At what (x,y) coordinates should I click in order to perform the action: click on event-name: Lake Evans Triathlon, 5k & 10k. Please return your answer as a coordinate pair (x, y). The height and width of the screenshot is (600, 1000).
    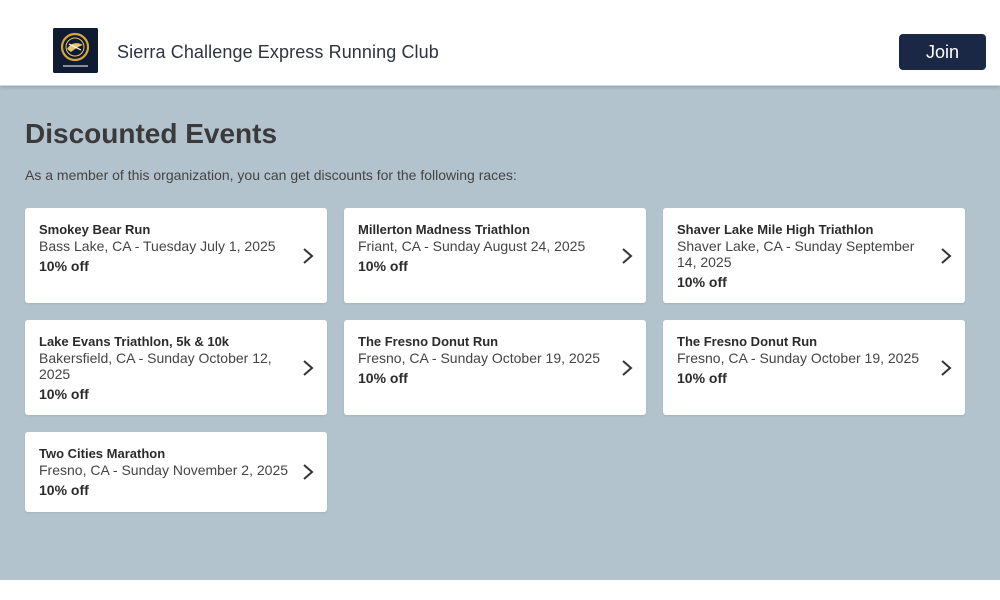
    Looking at the image, I should click on (134, 341).